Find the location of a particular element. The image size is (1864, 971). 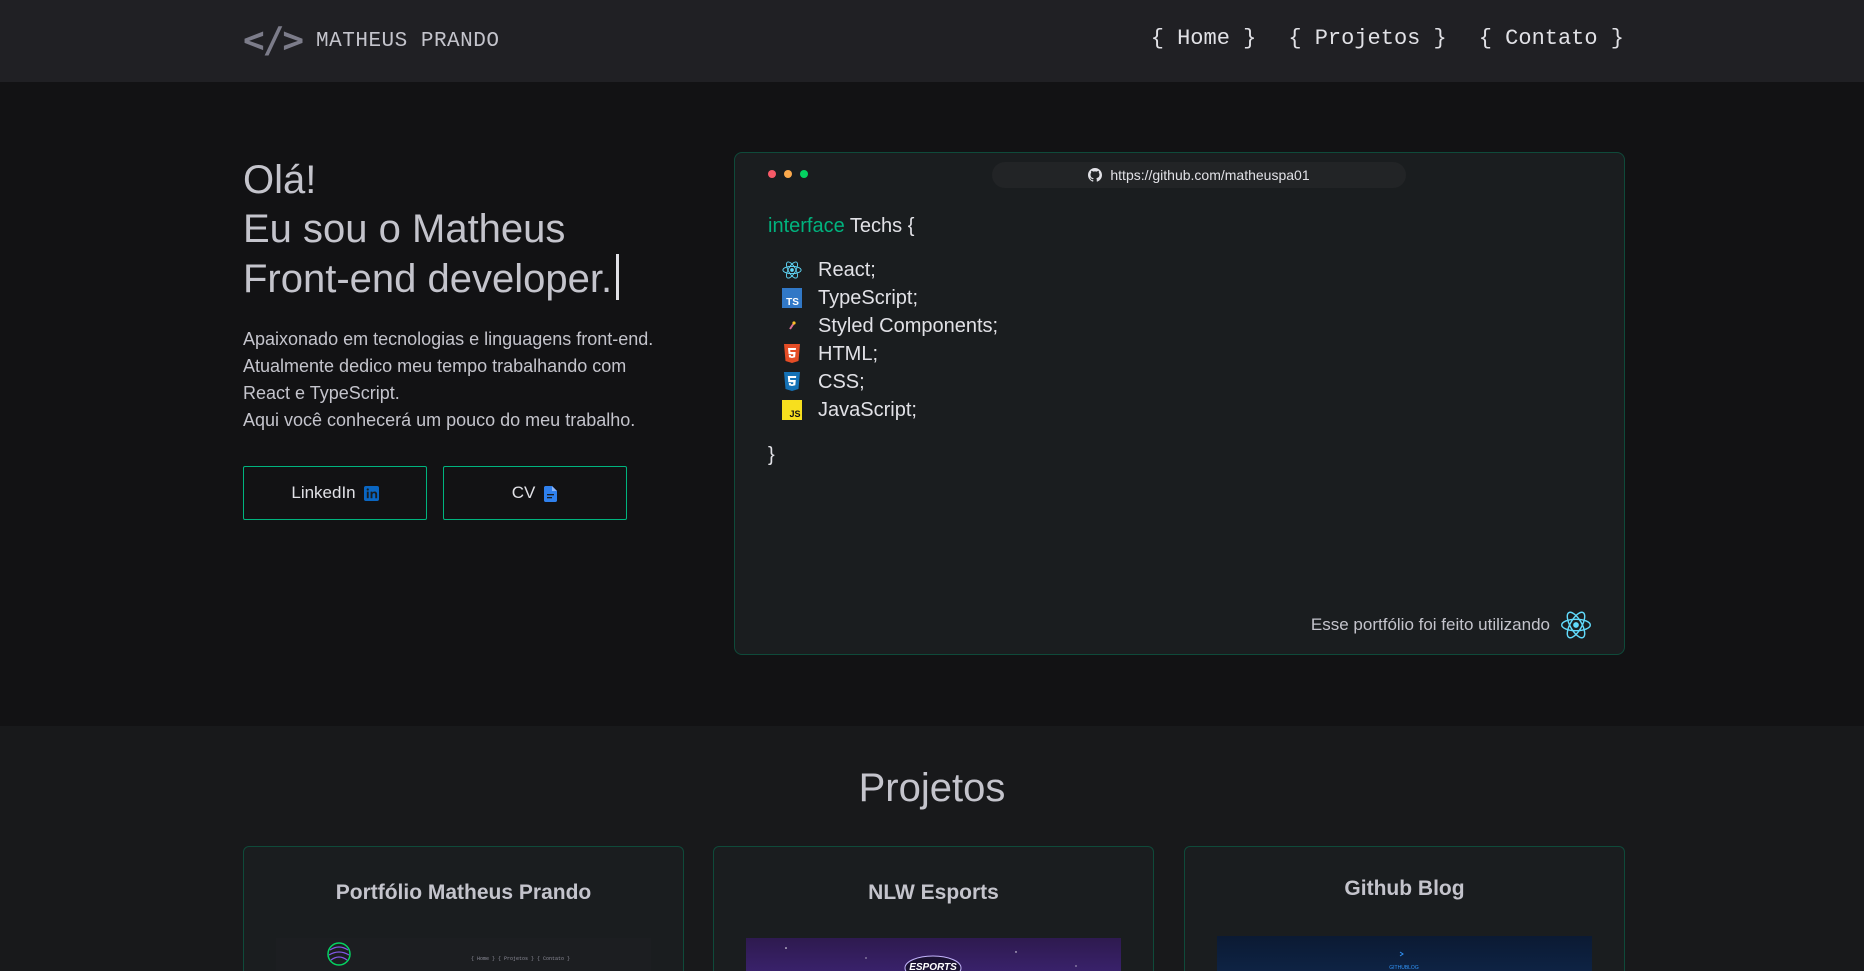

project-thumbnail: ESPORTS is located at coordinates (933, 954).